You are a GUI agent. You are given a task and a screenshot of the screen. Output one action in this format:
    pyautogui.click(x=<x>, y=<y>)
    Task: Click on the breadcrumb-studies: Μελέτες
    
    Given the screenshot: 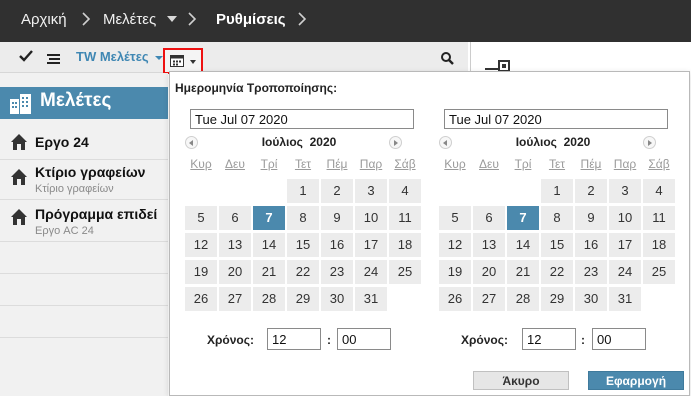 What is the action you would take?
    pyautogui.click(x=129, y=19)
    